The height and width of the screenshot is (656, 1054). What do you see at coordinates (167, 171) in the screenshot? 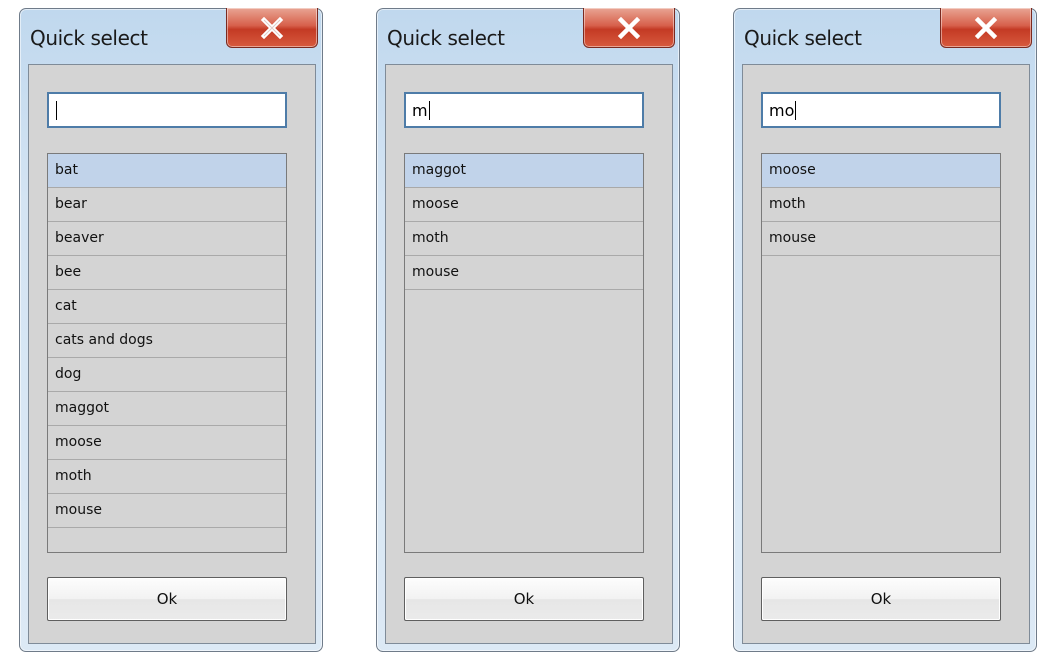
I see `list-item: bat` at bounding box center [167, 171].